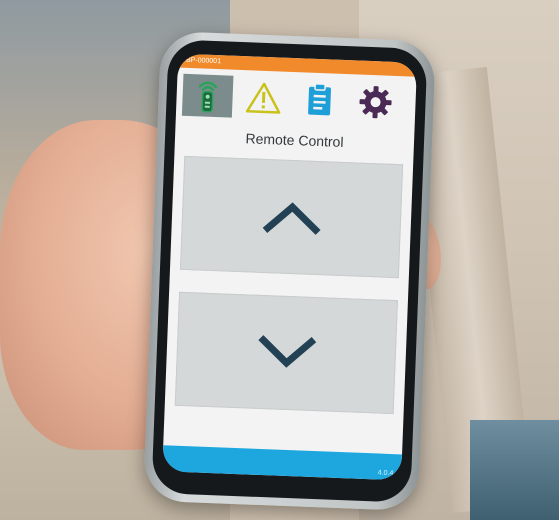 The image size is (559, 520). What do you see at coordinates (514, 470) in the screenshot?
I see `background-blue-fabric` at bounding box center [514, 470].